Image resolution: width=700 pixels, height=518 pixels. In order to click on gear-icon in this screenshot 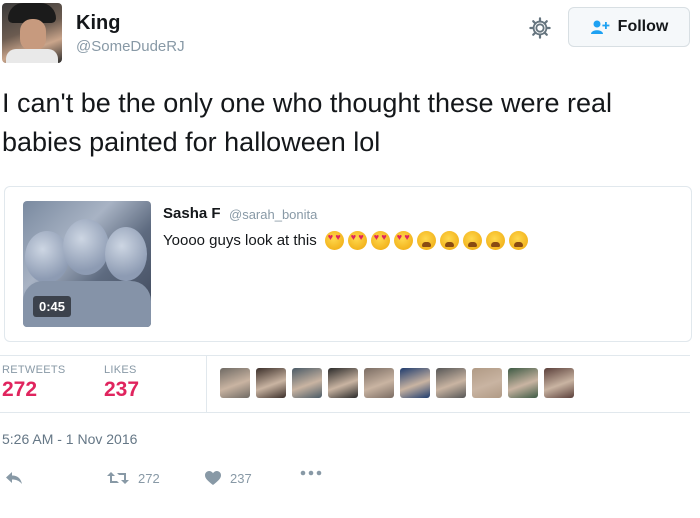, I will do `click(540, 28)`.